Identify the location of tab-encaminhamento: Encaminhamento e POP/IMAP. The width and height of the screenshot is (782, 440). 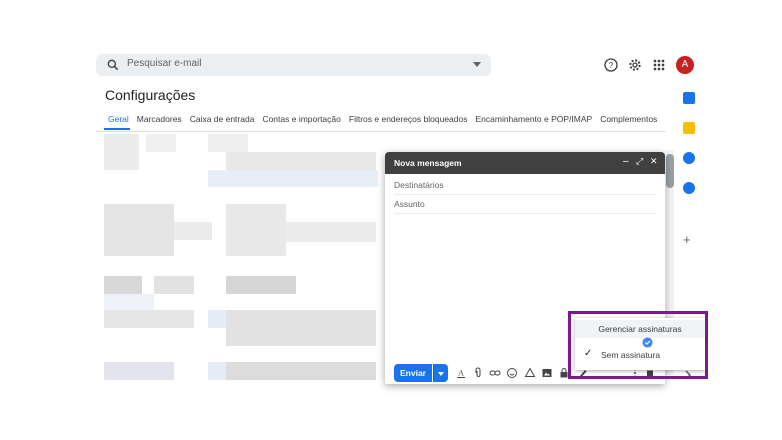
(533, 119).